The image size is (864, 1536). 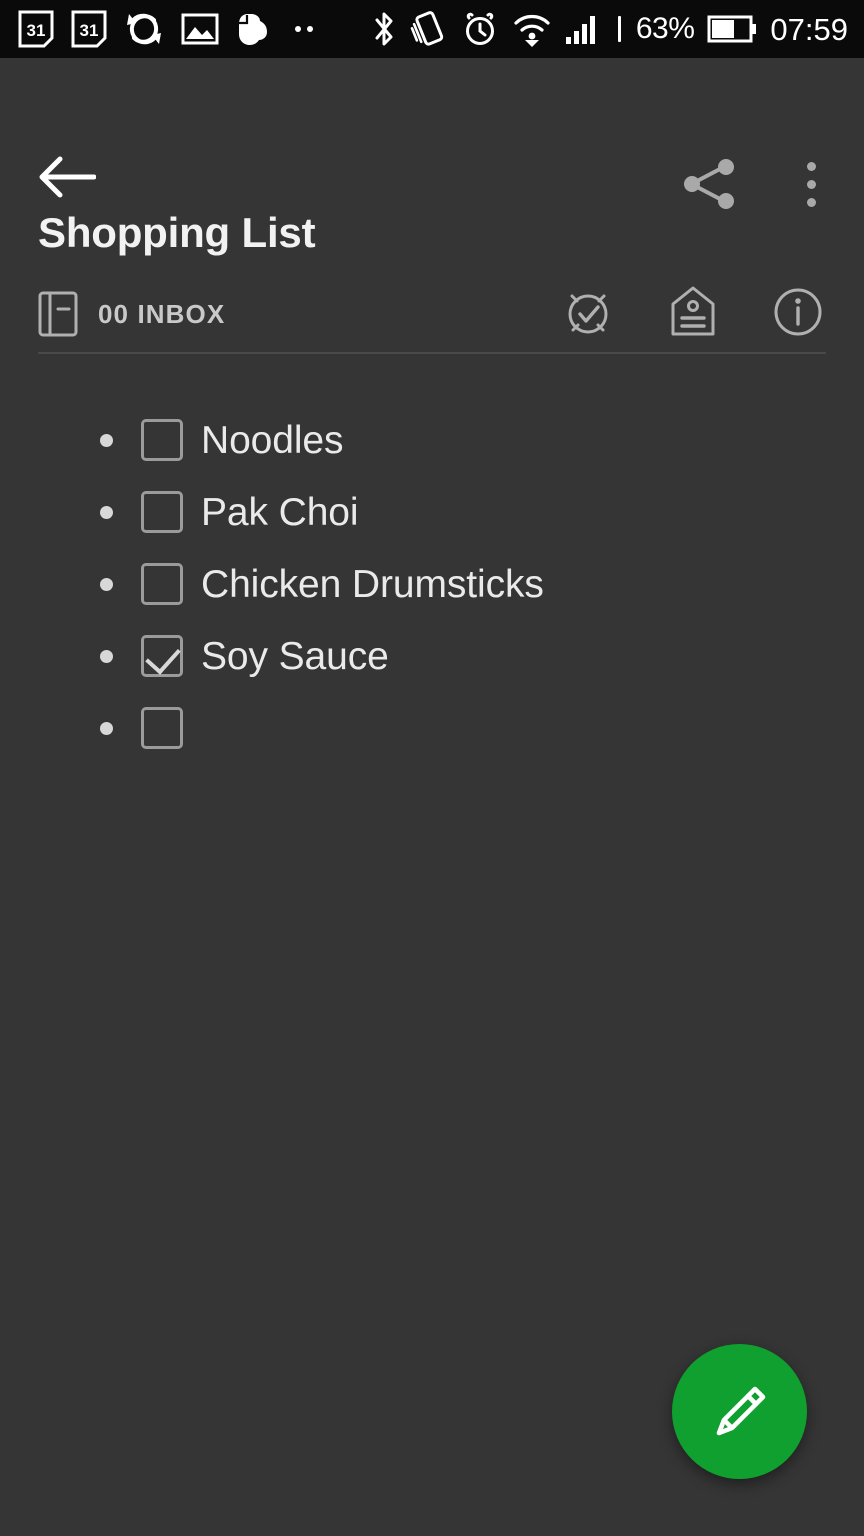 I want to click on bluetooth-icon, so click(x=384, y=29).